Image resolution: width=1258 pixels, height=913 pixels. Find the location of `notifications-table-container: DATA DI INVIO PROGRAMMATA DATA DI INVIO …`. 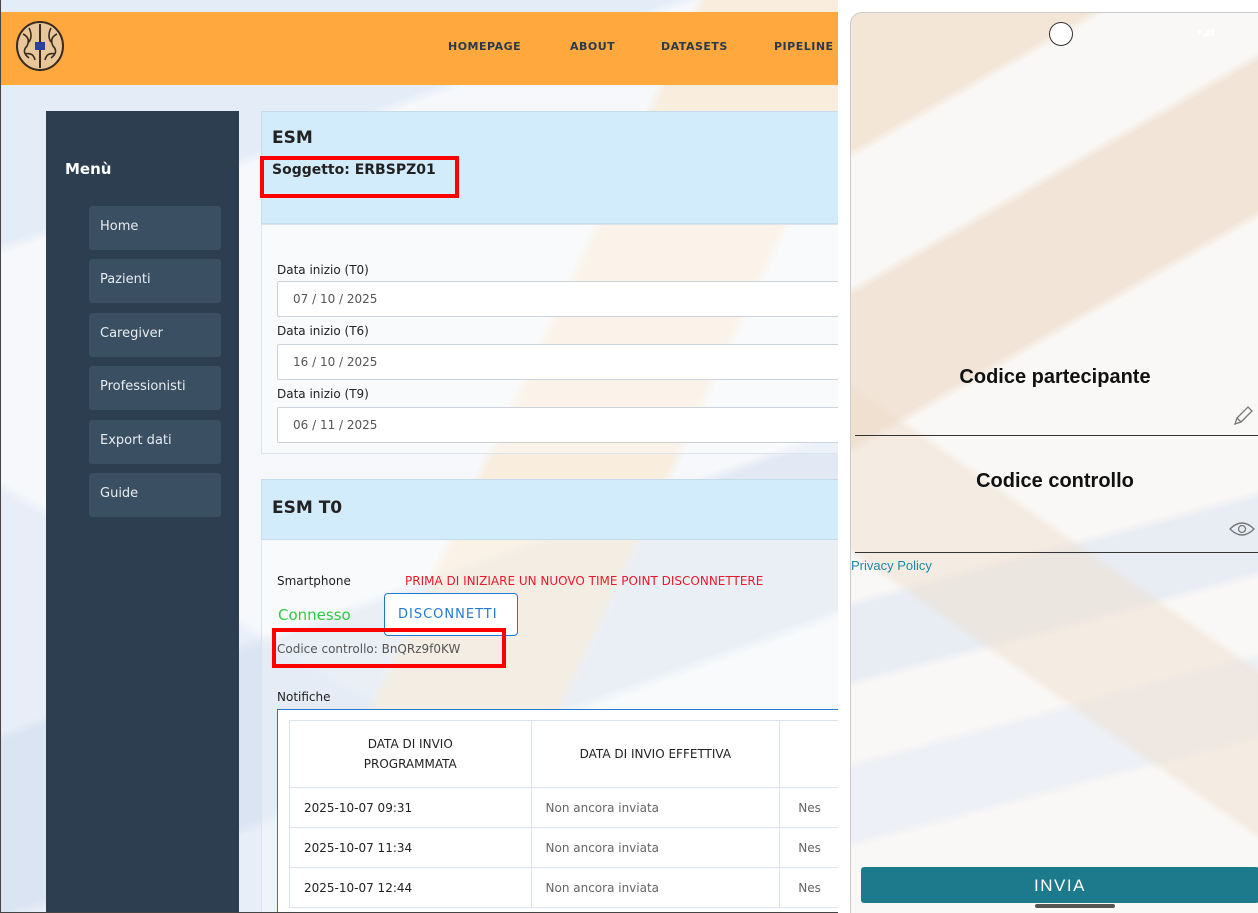

notifications-table-container: DATA DI INVIO PROGRAMMATA DATA DI INVIO … is located at coordinates (557, 810).